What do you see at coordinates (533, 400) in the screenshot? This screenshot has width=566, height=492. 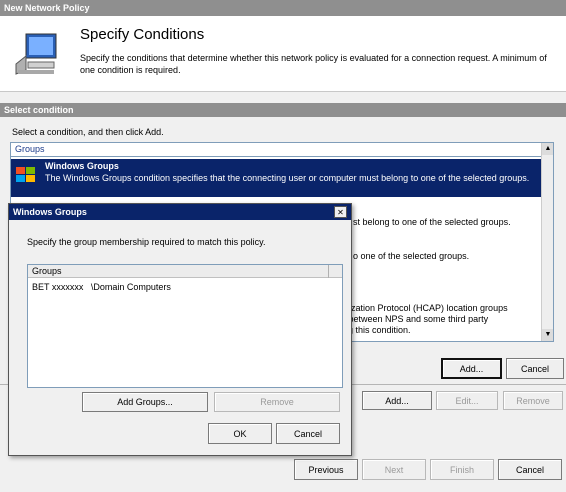 I see `lower-remove-button: Remove` at bounding box center [533, 400].